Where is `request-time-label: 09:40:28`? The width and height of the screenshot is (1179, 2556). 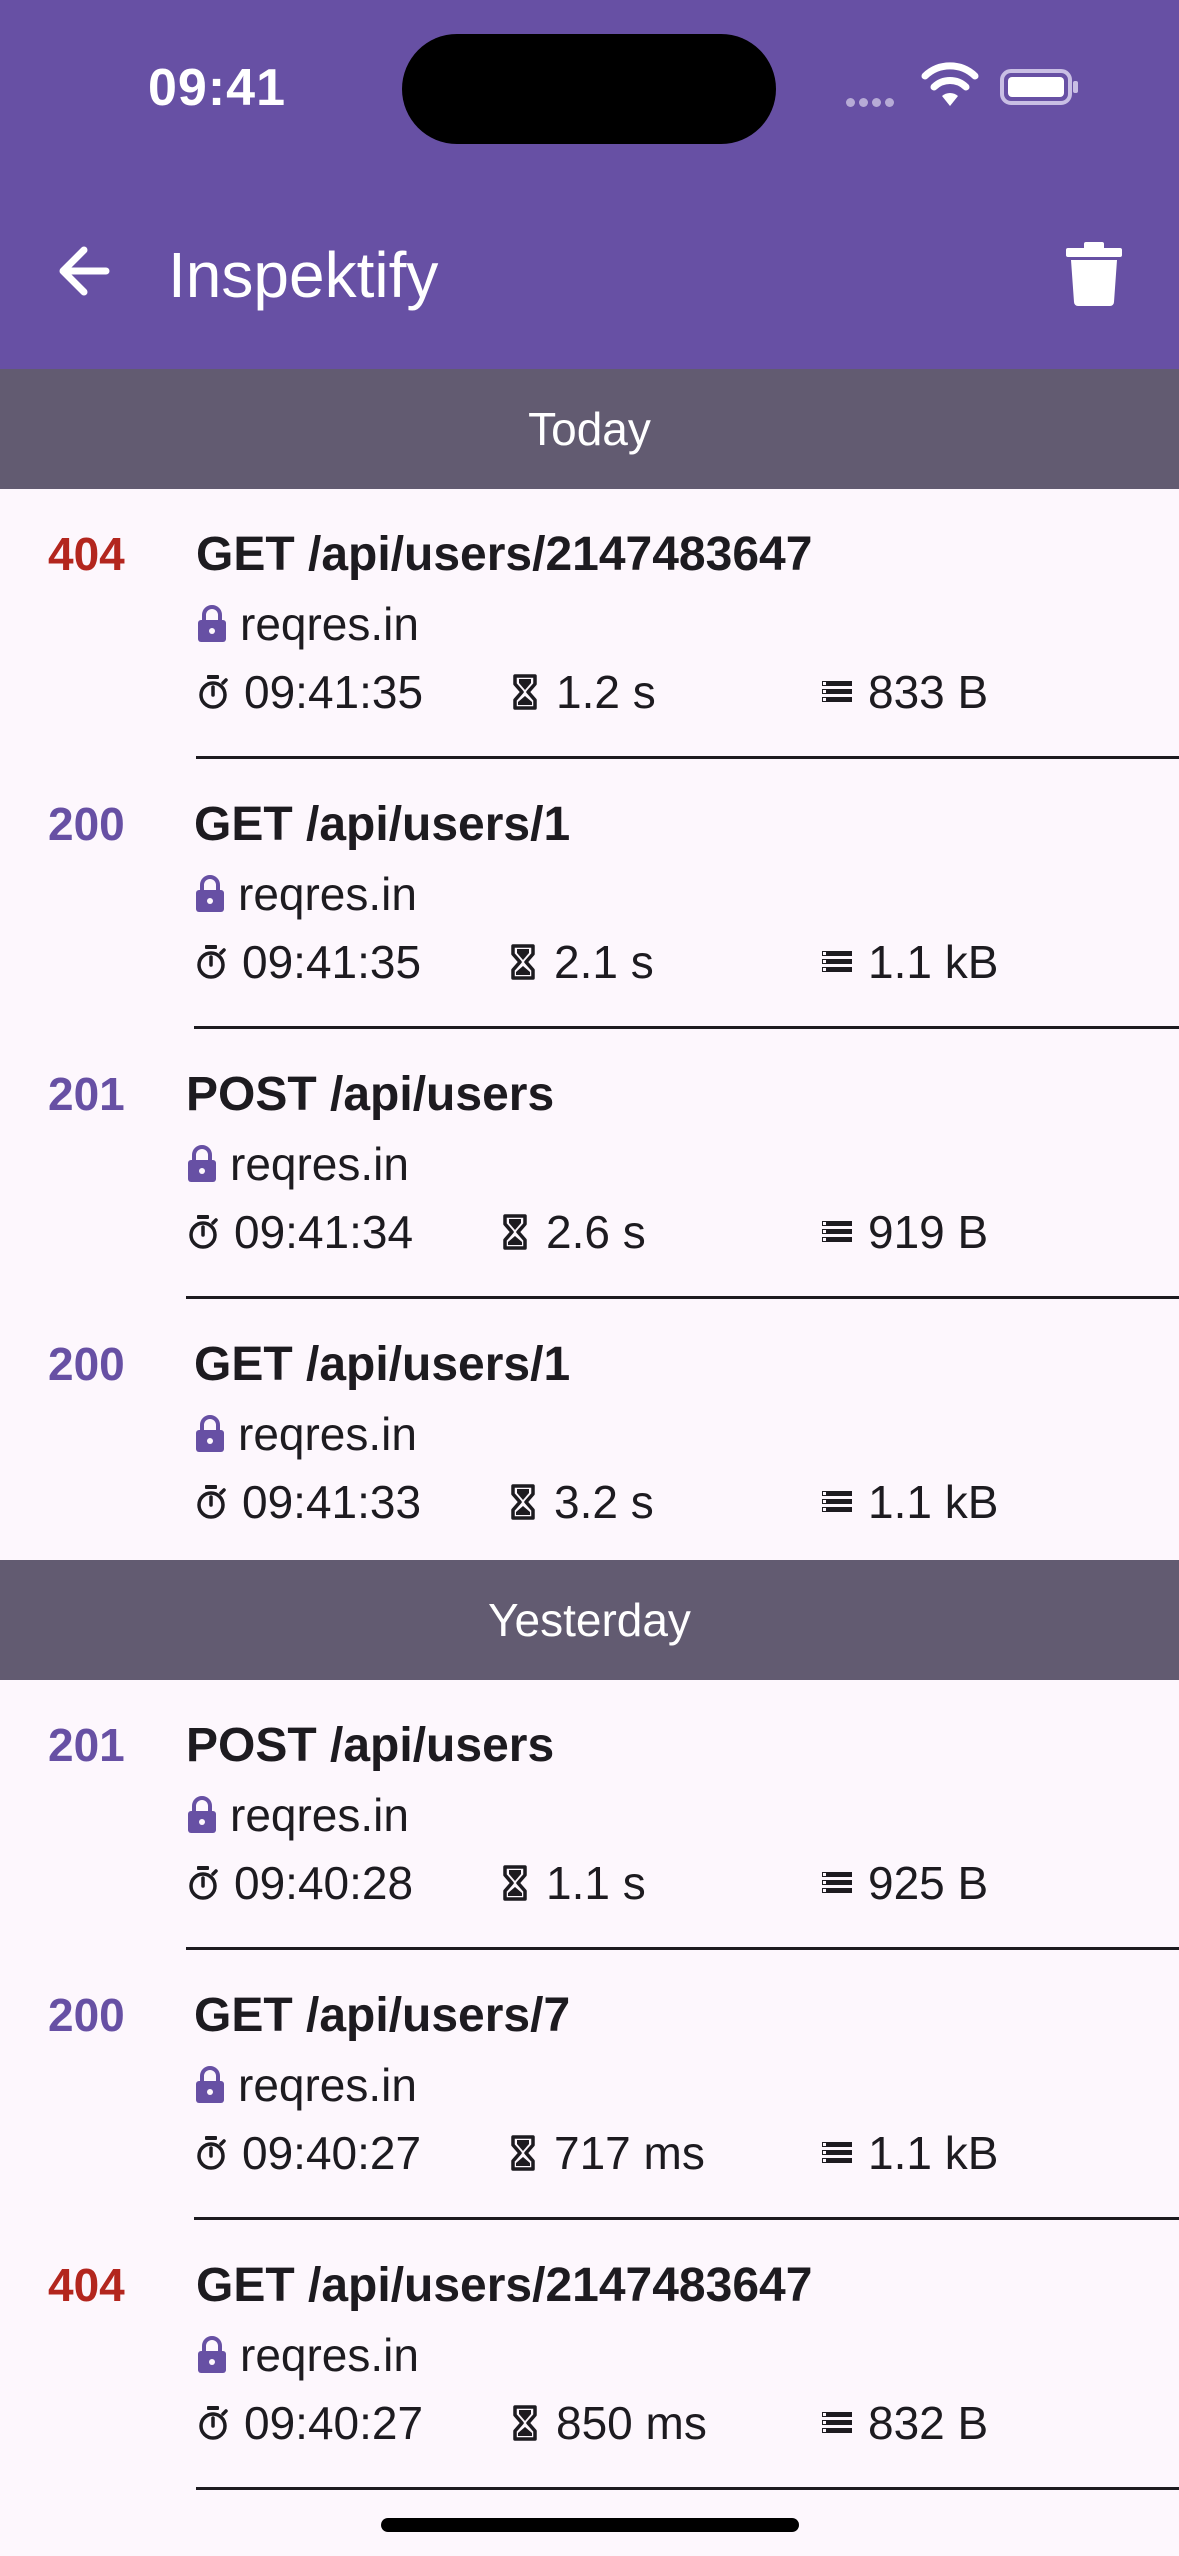 request-time-label: 09:40:28 is located at coordinates (324, 1883).